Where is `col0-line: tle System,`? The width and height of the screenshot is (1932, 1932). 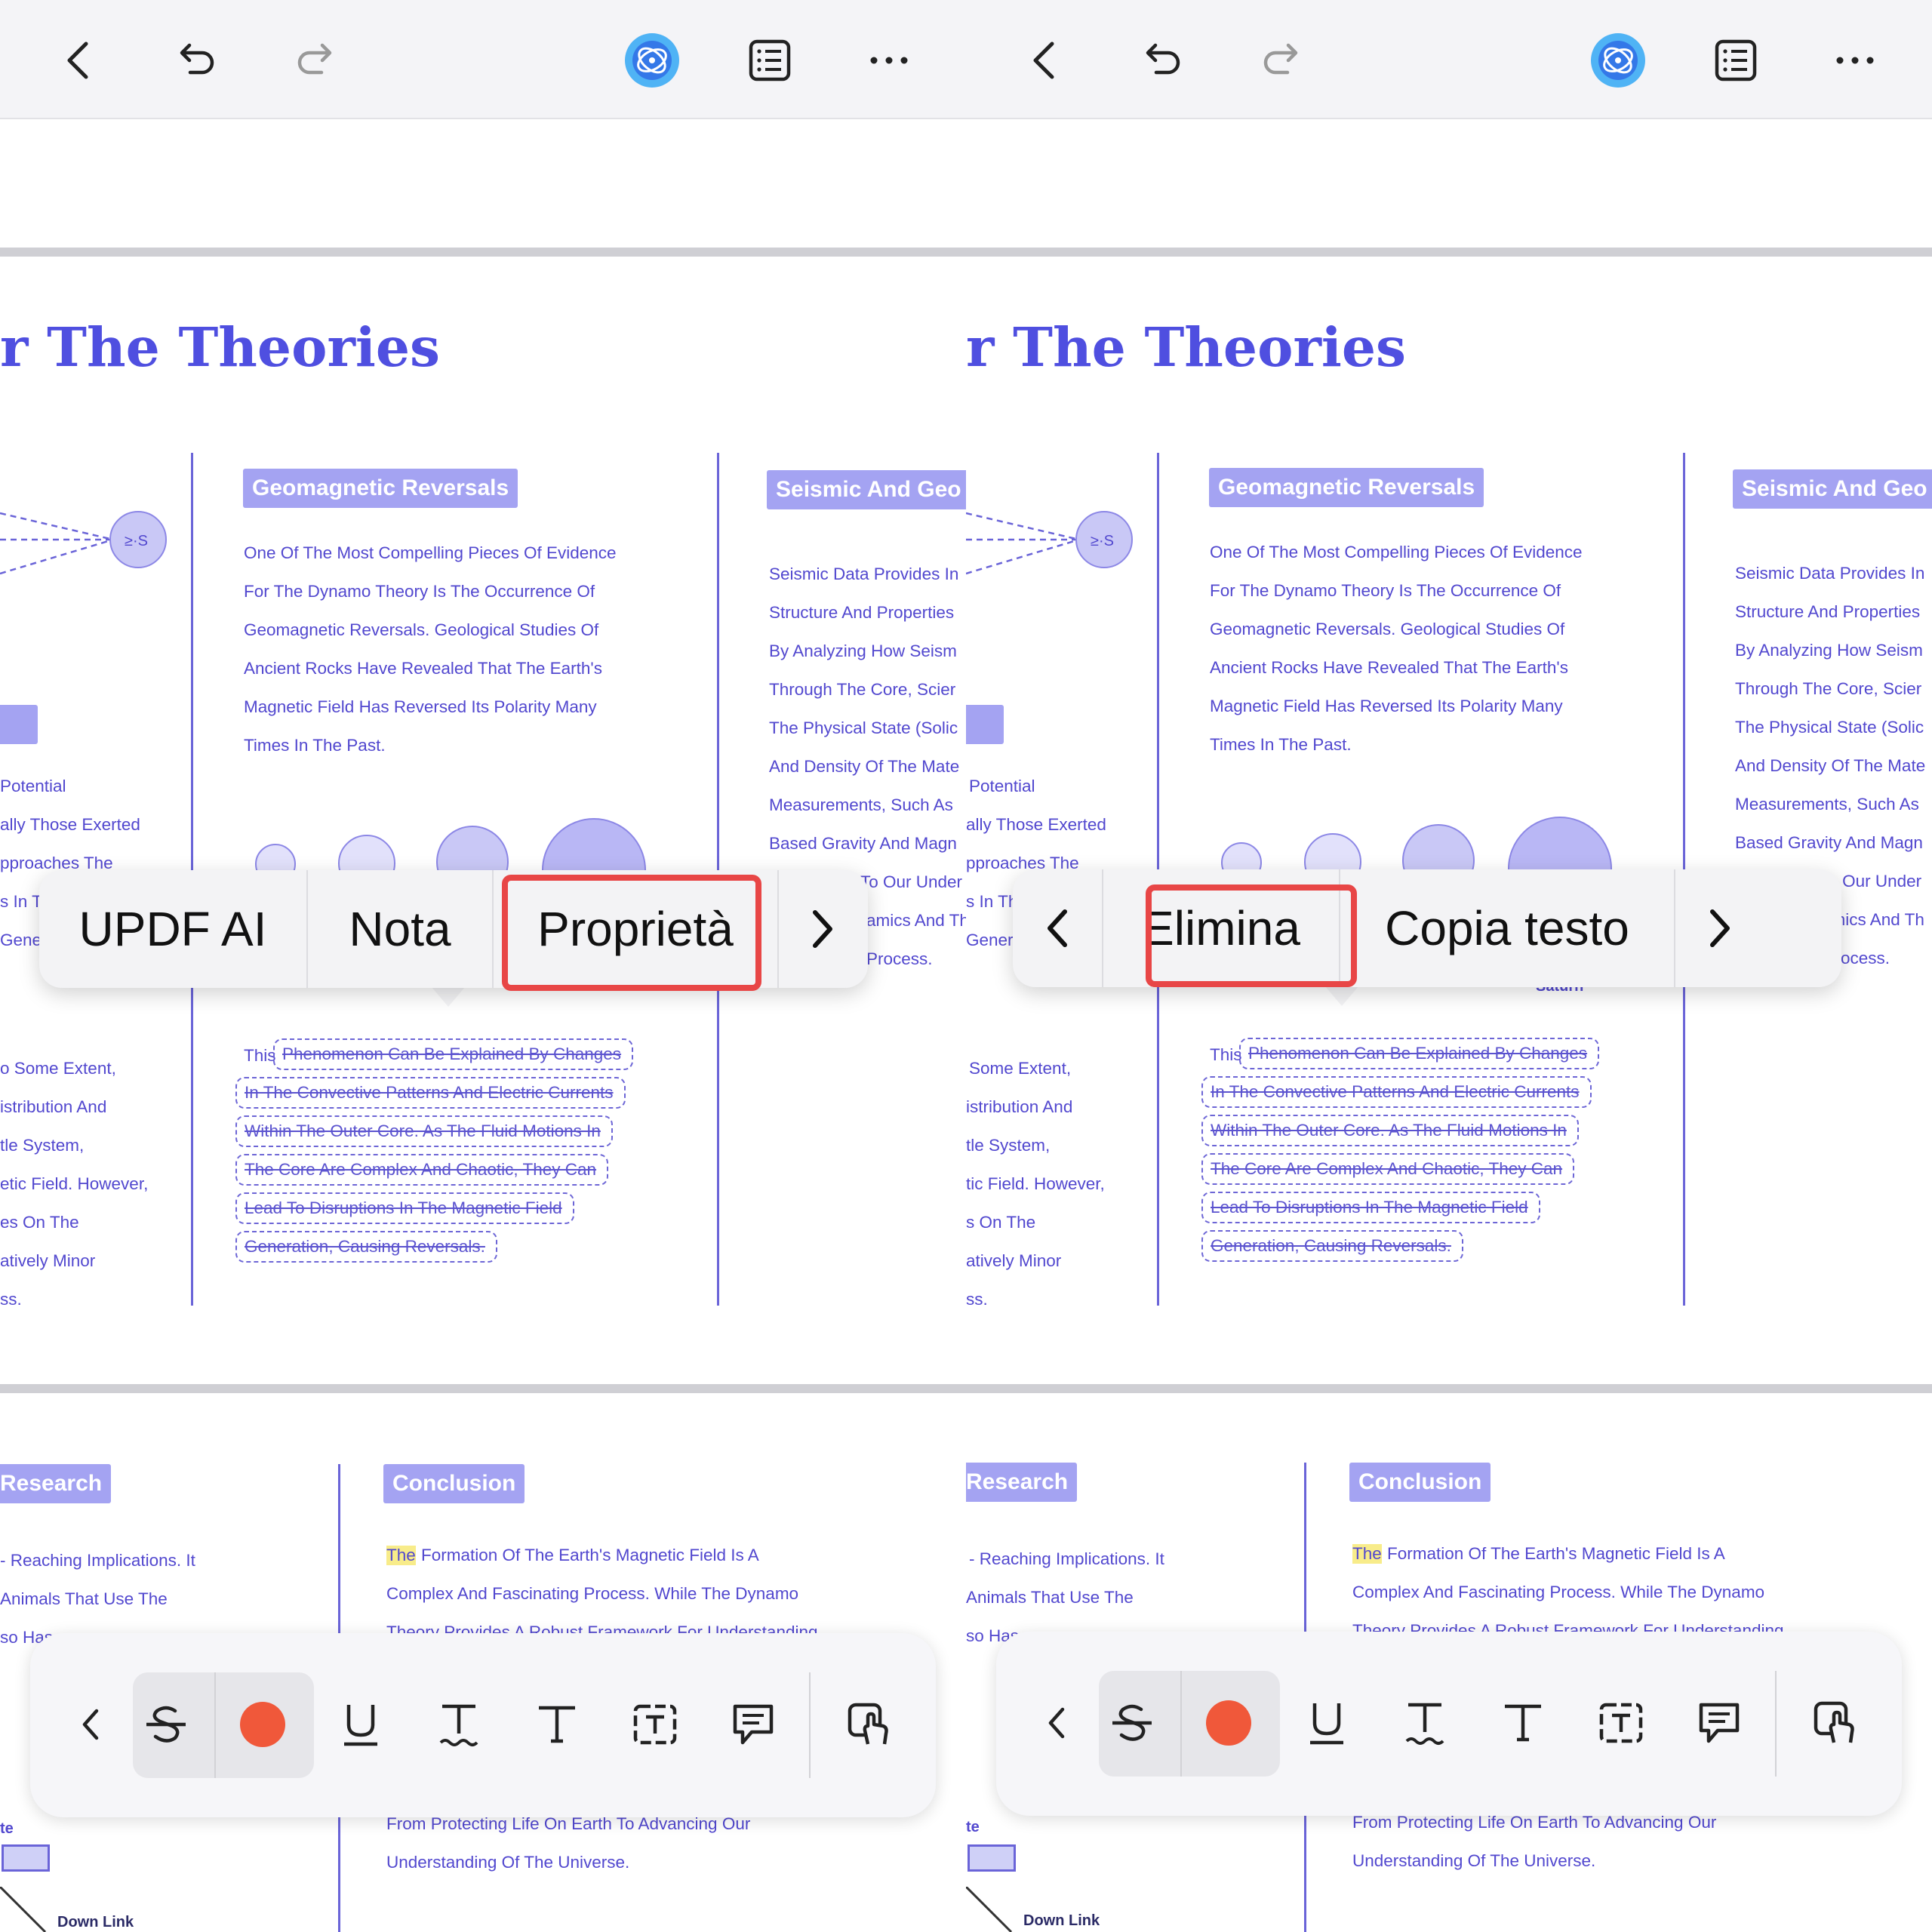
col0-line: tle System, is located at coordinates (42, 1145).